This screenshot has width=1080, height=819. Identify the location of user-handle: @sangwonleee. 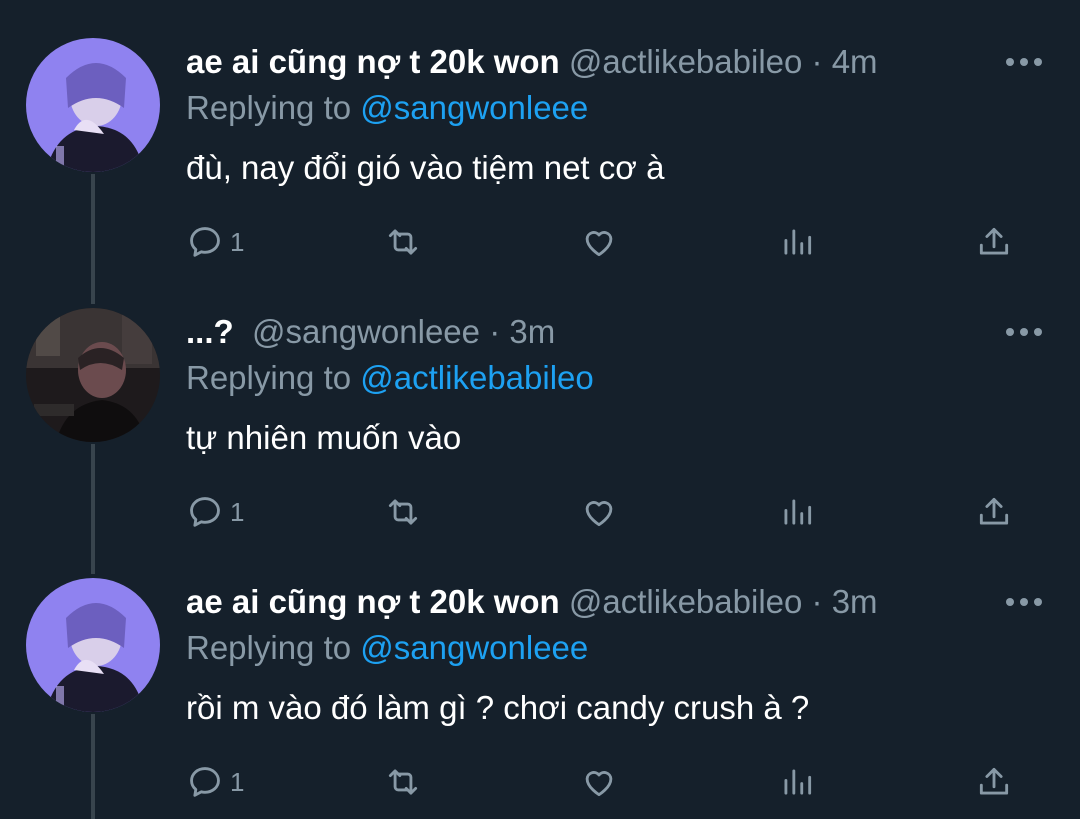
(366, 331).